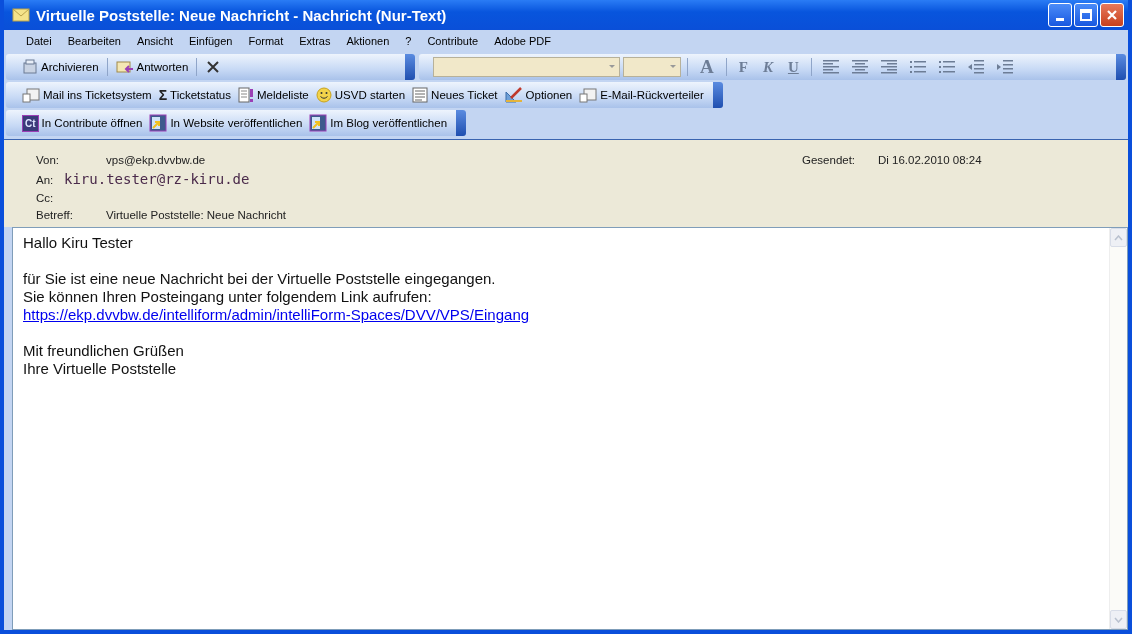 The width and height of the screenshot is (1132, 634). I want to click on subject-text: Virtuelle Poststelle: Neue Nachricht, so click(196, 215).